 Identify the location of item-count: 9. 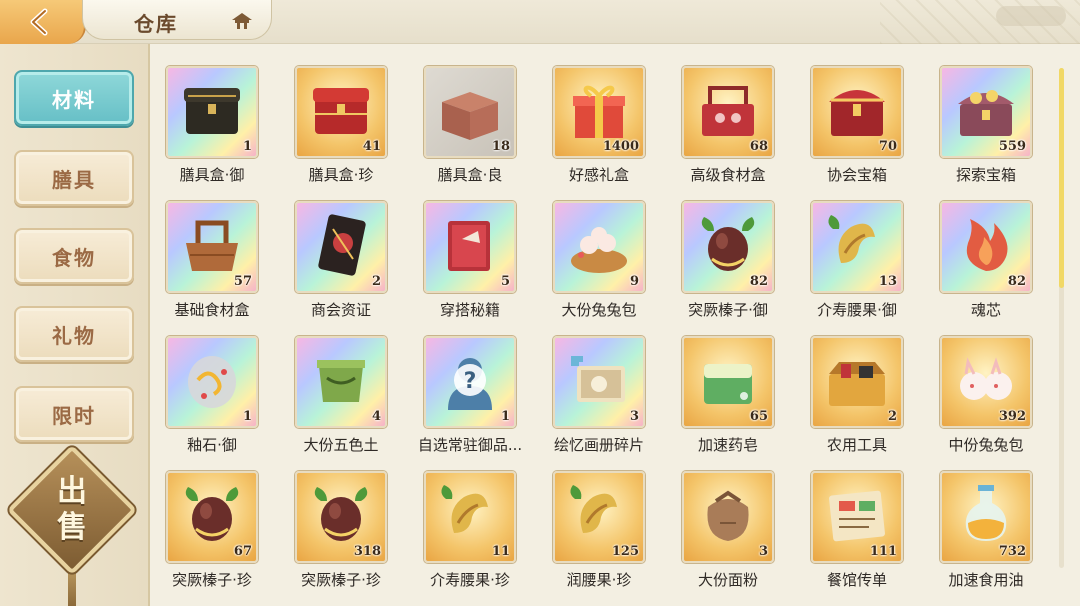
(634, 281).